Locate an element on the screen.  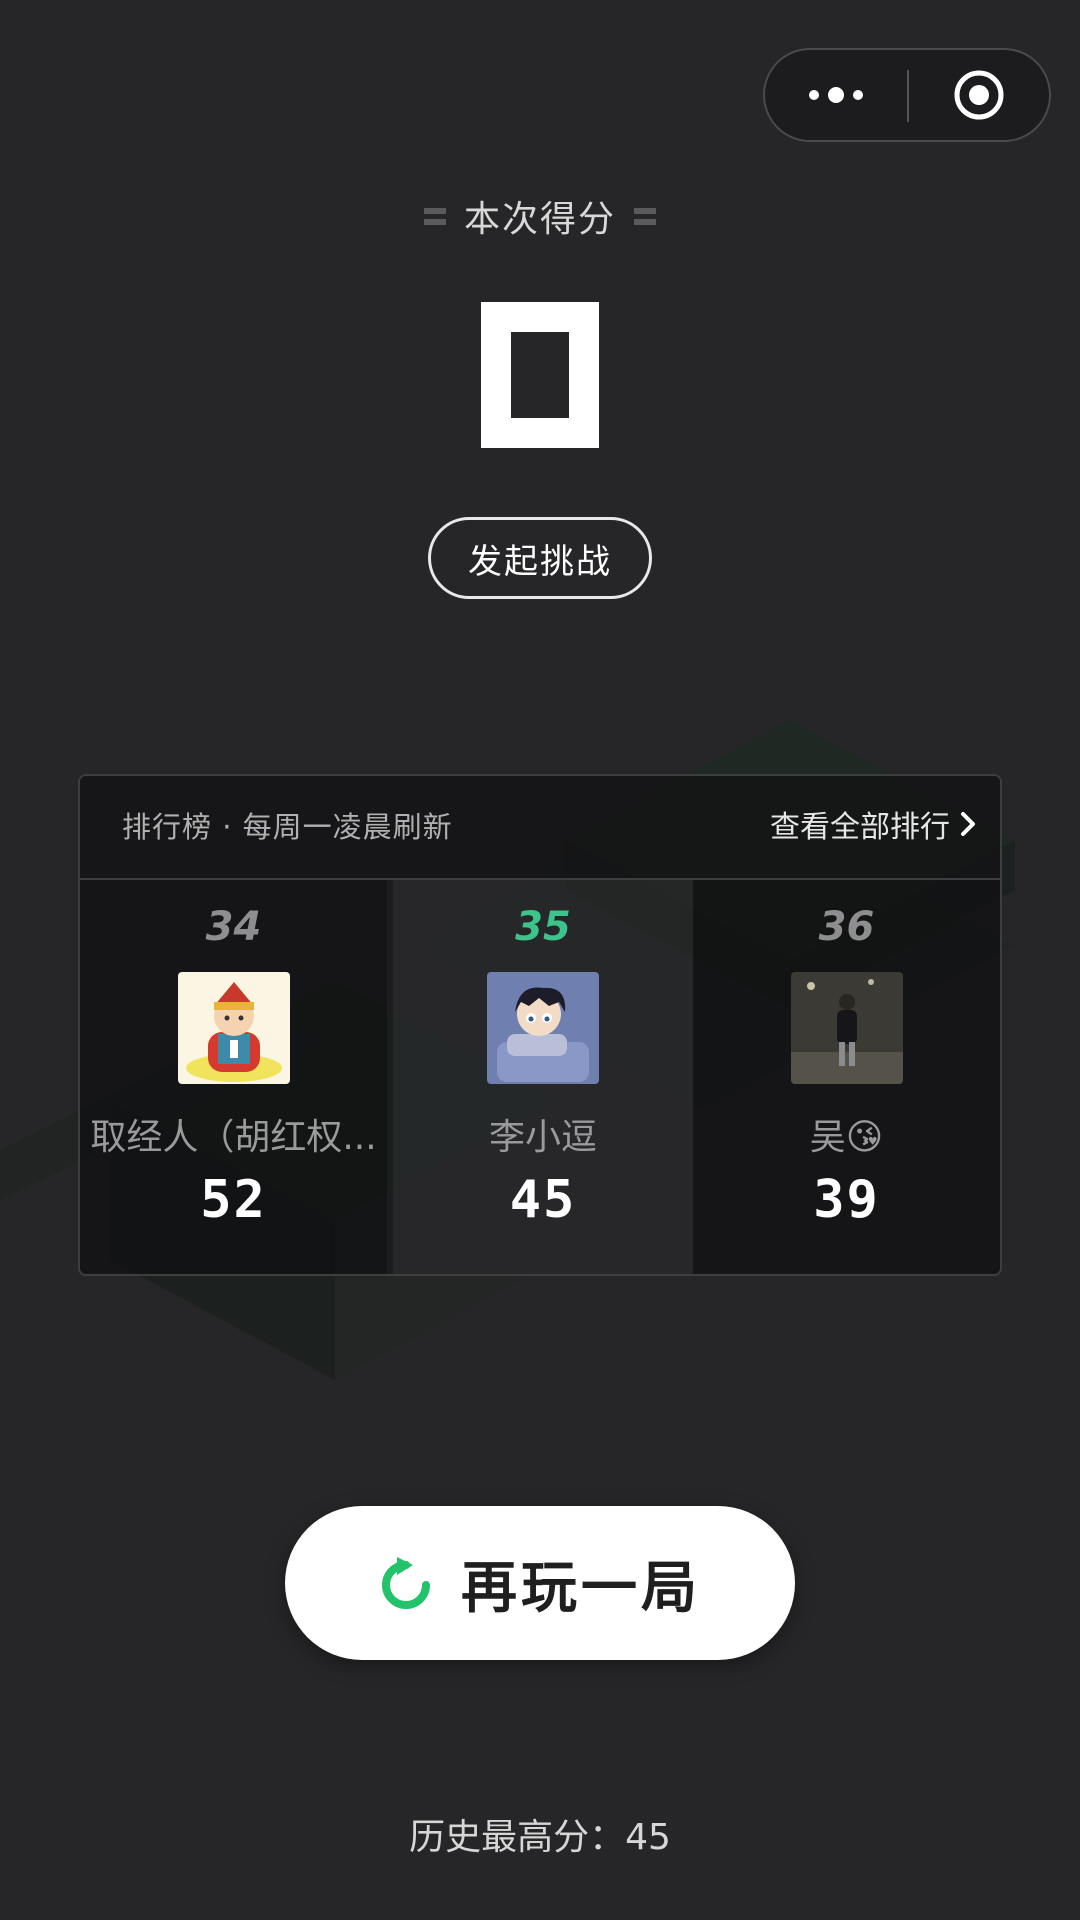
target-circle-icon is located at coordinates (979, 95).